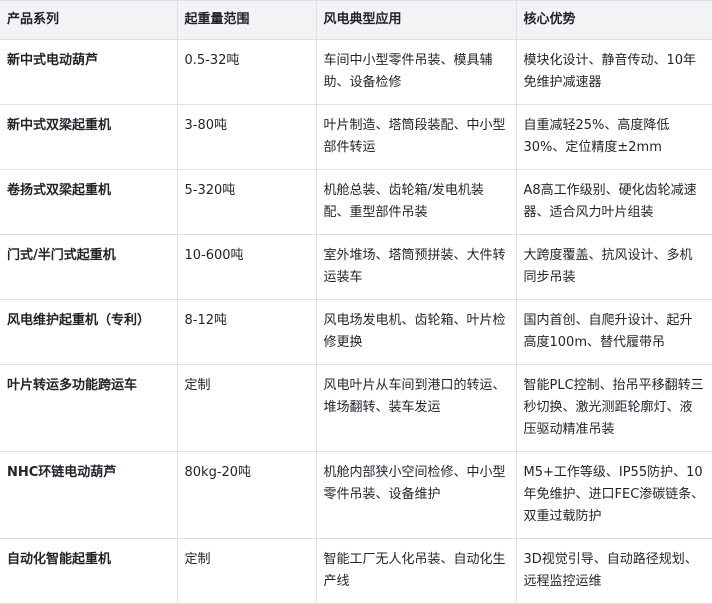 Image resolution: width=712 pixels, height=604 pixels. Describe the element at coordinates (88, 495) in the screenshot. I see `product-name: NHC环链电动葫芦` at that location.